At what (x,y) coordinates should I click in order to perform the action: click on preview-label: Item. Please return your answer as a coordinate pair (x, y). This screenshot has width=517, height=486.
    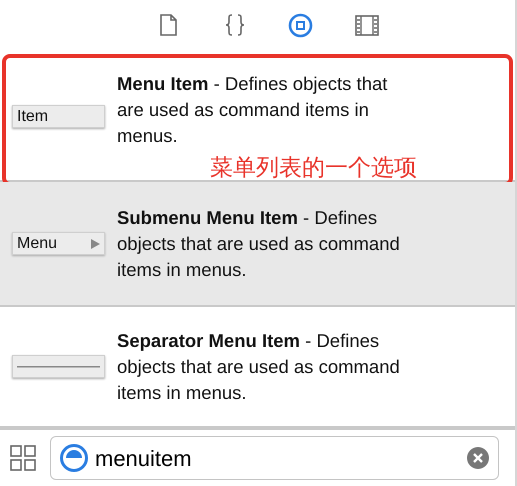
    Looking at the image, I should click on (32, 116).